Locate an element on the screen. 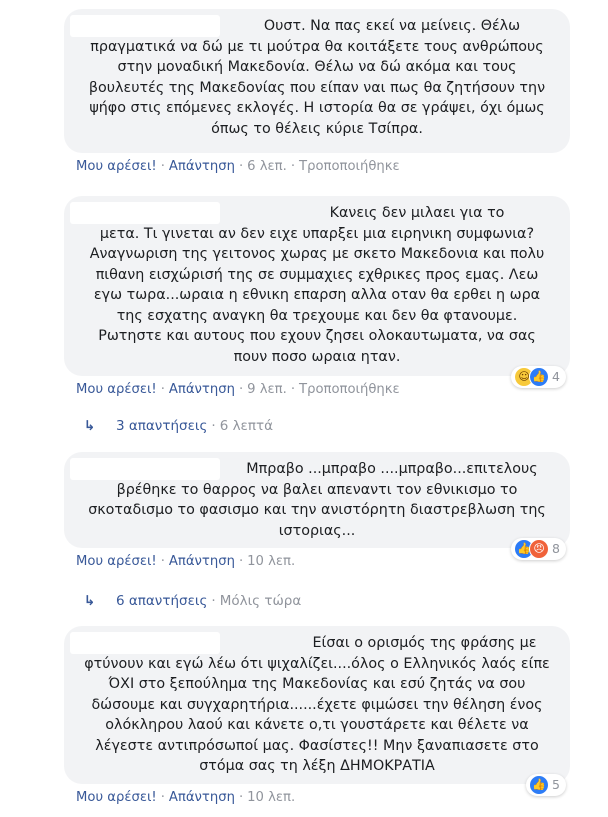 This screenshot has height=817, width=608. view-replies-link: ↳ 3 απαντήσεις · 6 λεπτά is located at coordinates (178, 426).